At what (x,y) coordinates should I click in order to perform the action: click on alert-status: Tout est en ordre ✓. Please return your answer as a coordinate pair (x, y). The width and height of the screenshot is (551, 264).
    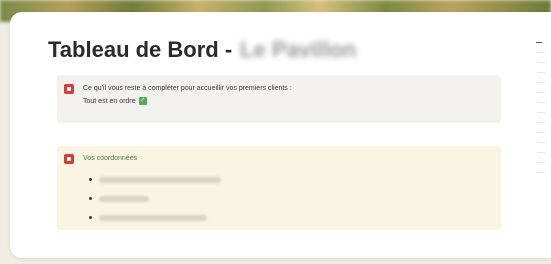
    Looking at the image, I should click on (115, 101).